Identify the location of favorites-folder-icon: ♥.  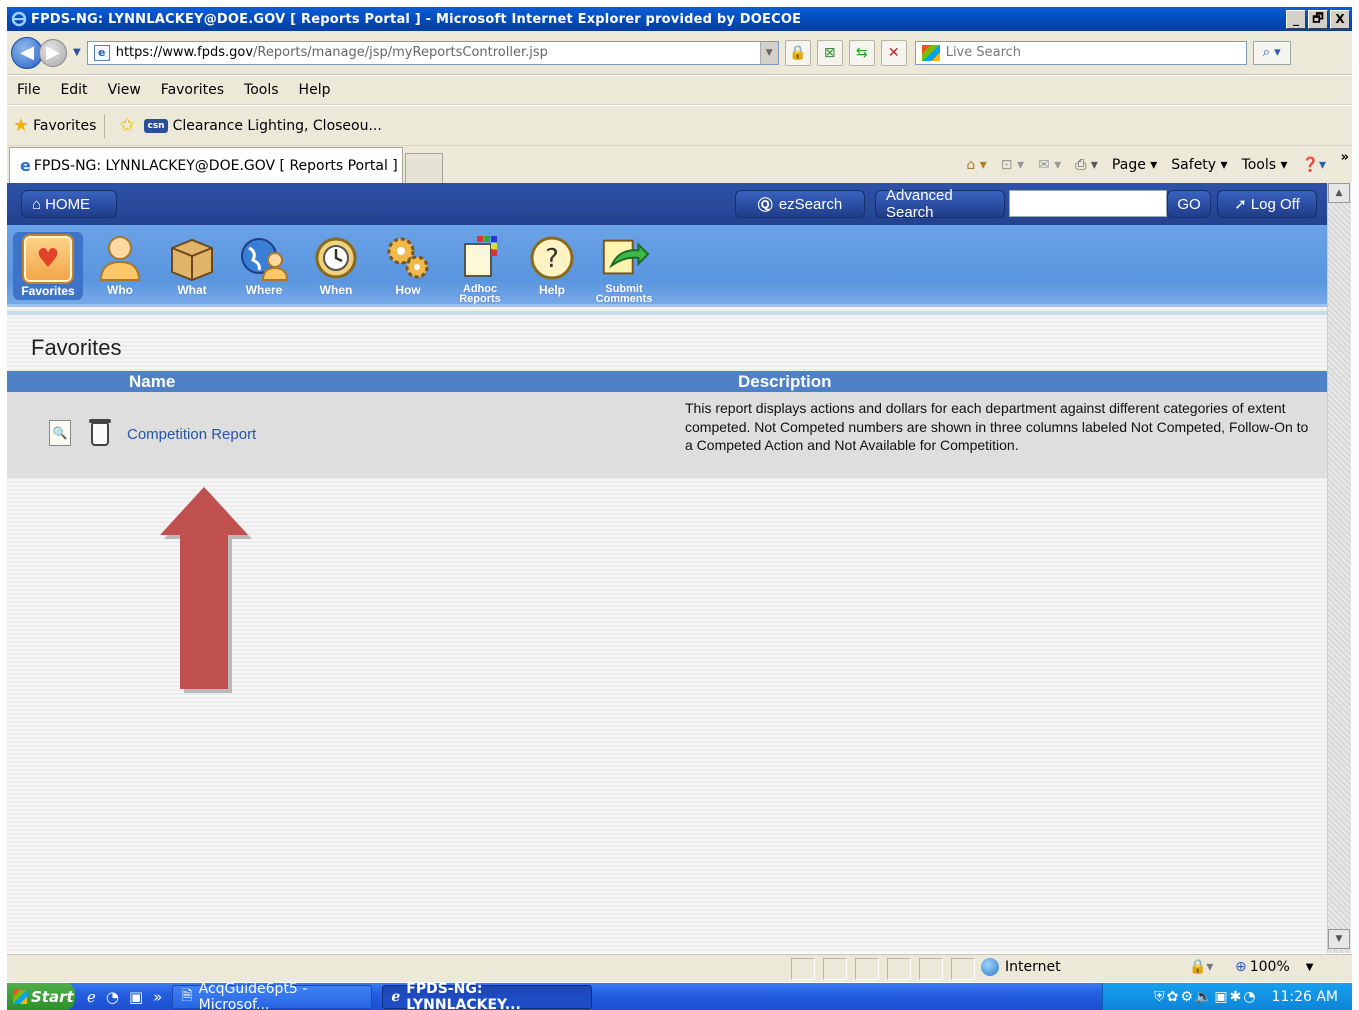
(48, 259).